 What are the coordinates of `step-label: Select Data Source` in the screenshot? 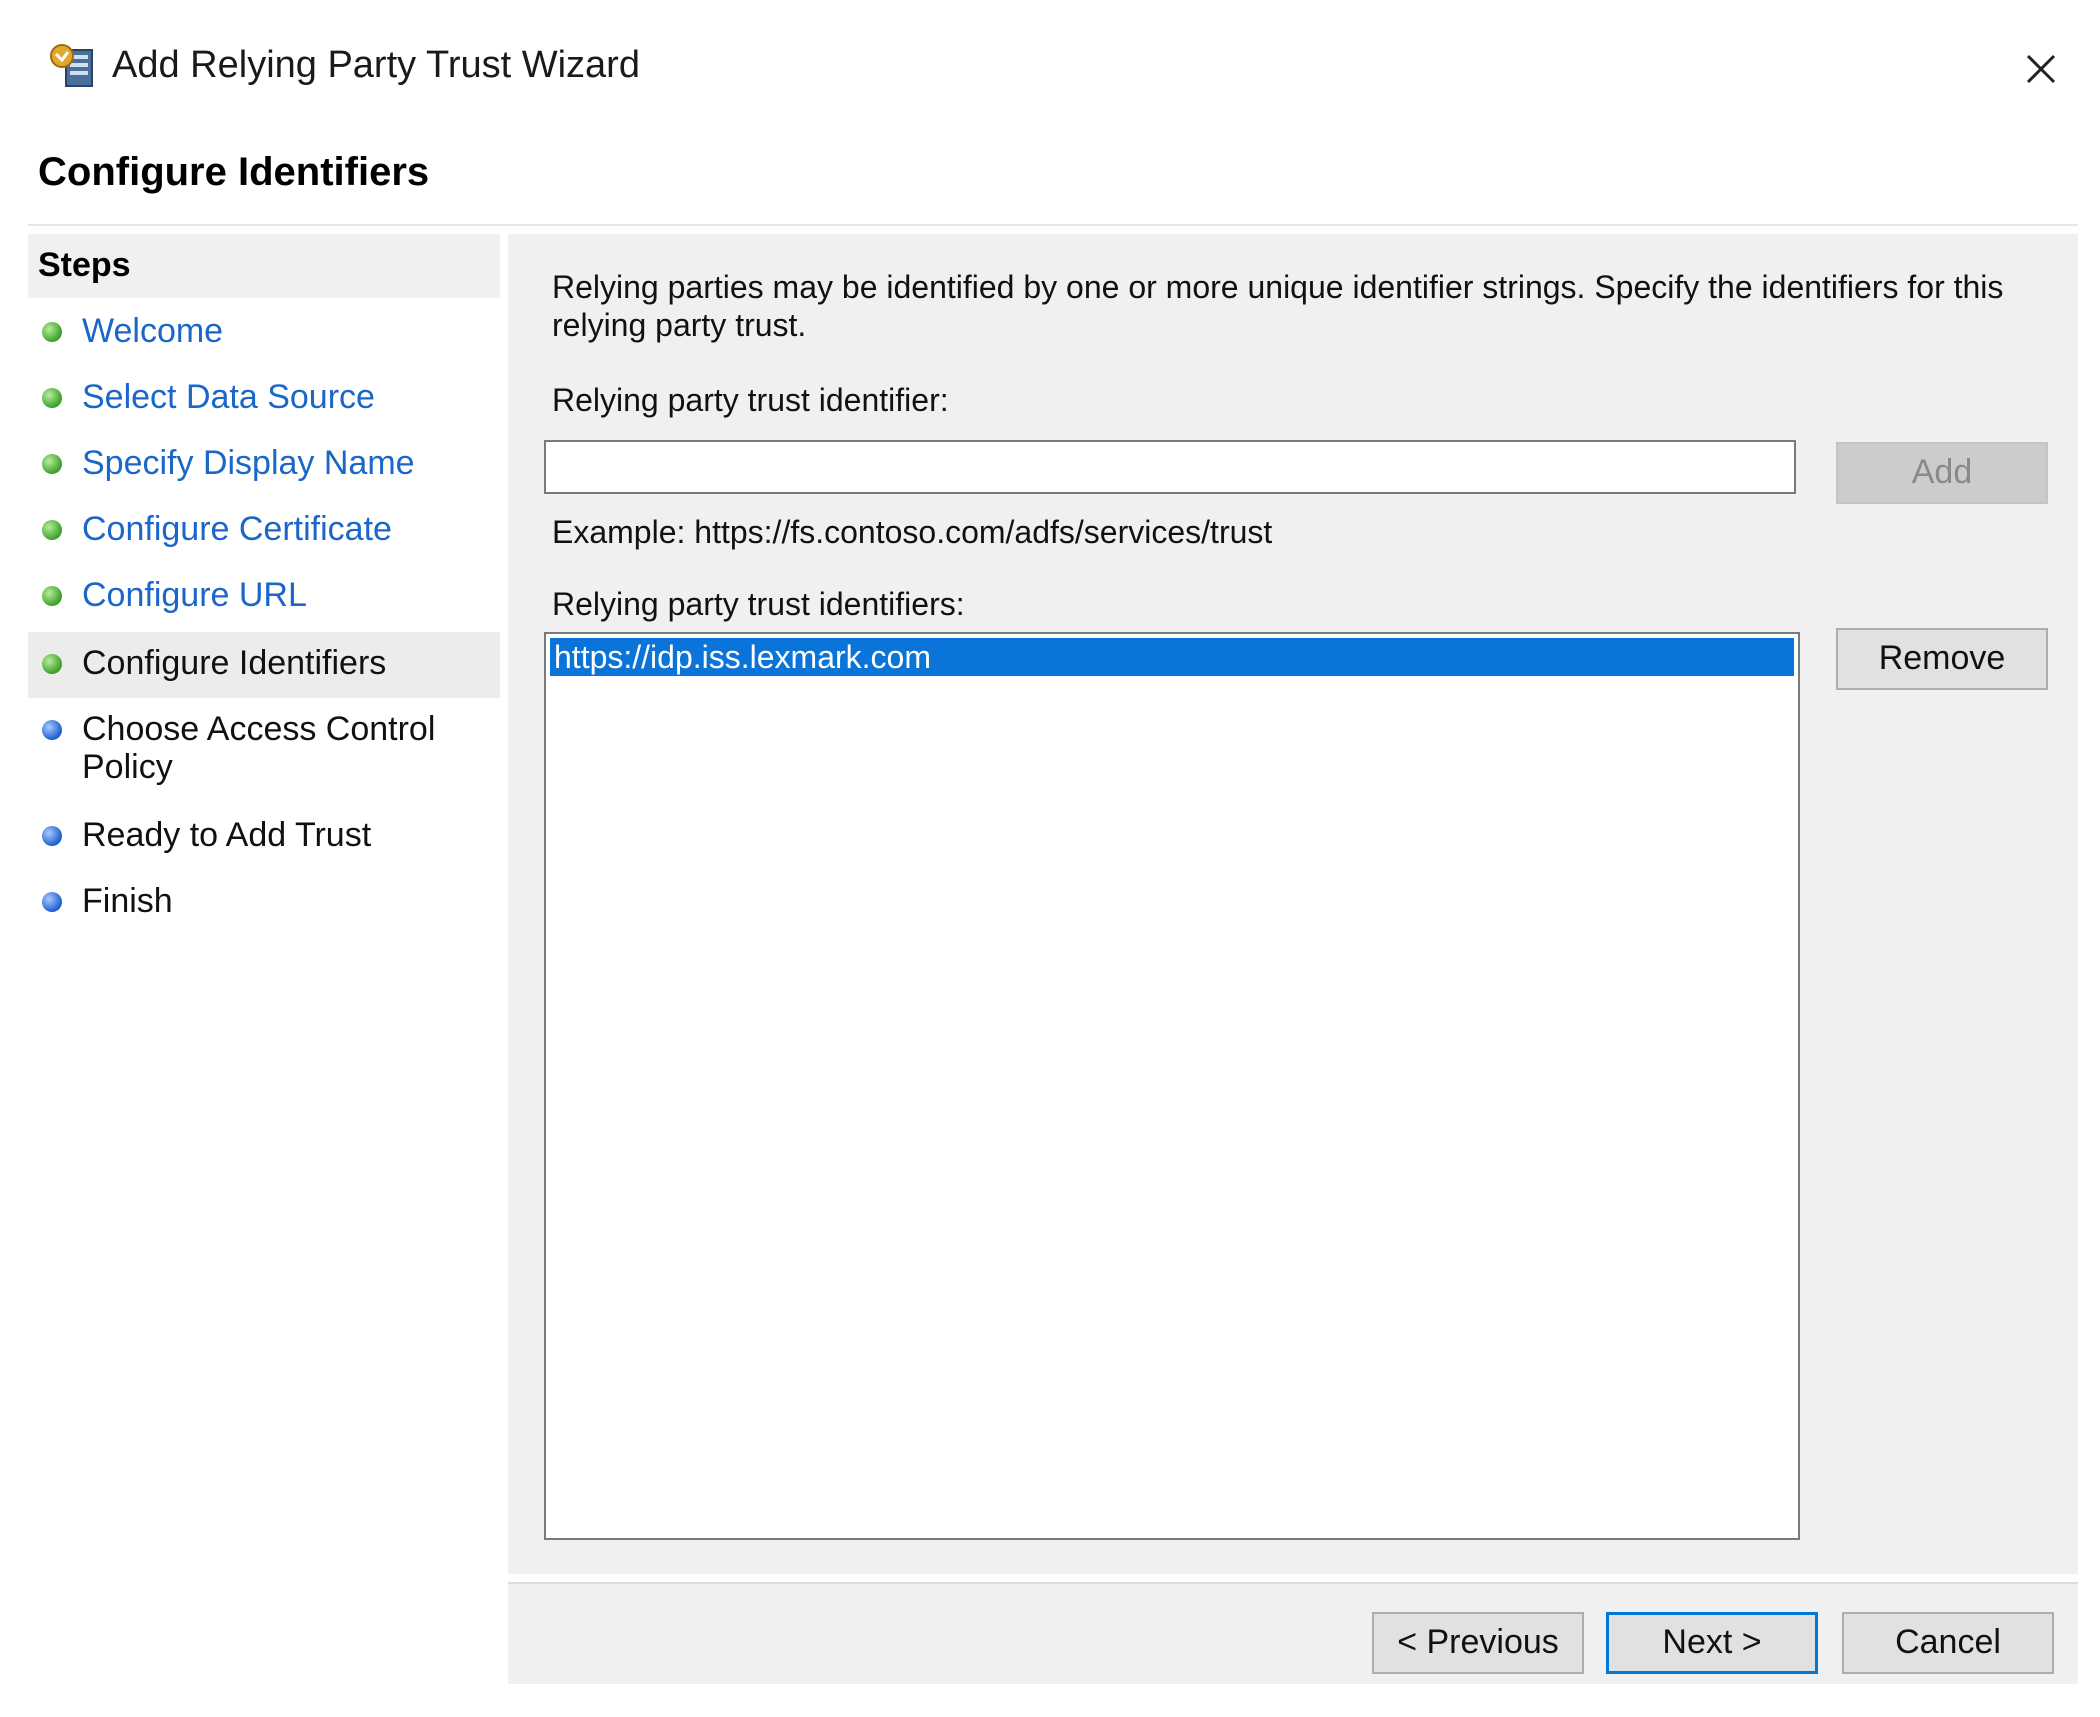 It's located at (228, 397).